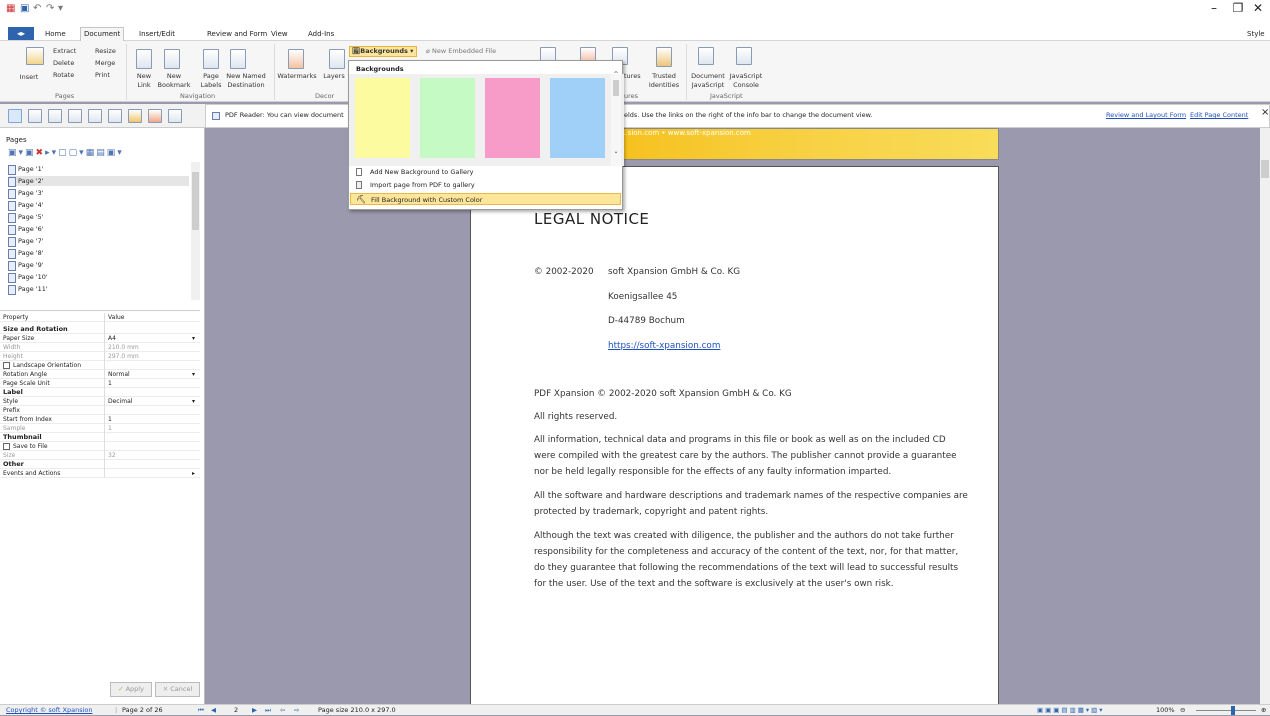 The image size is (1270, 716). Describe the element at coordinates (616, 151) in the screenshot. I see `scroll-down-icon: ⌄` at that location.